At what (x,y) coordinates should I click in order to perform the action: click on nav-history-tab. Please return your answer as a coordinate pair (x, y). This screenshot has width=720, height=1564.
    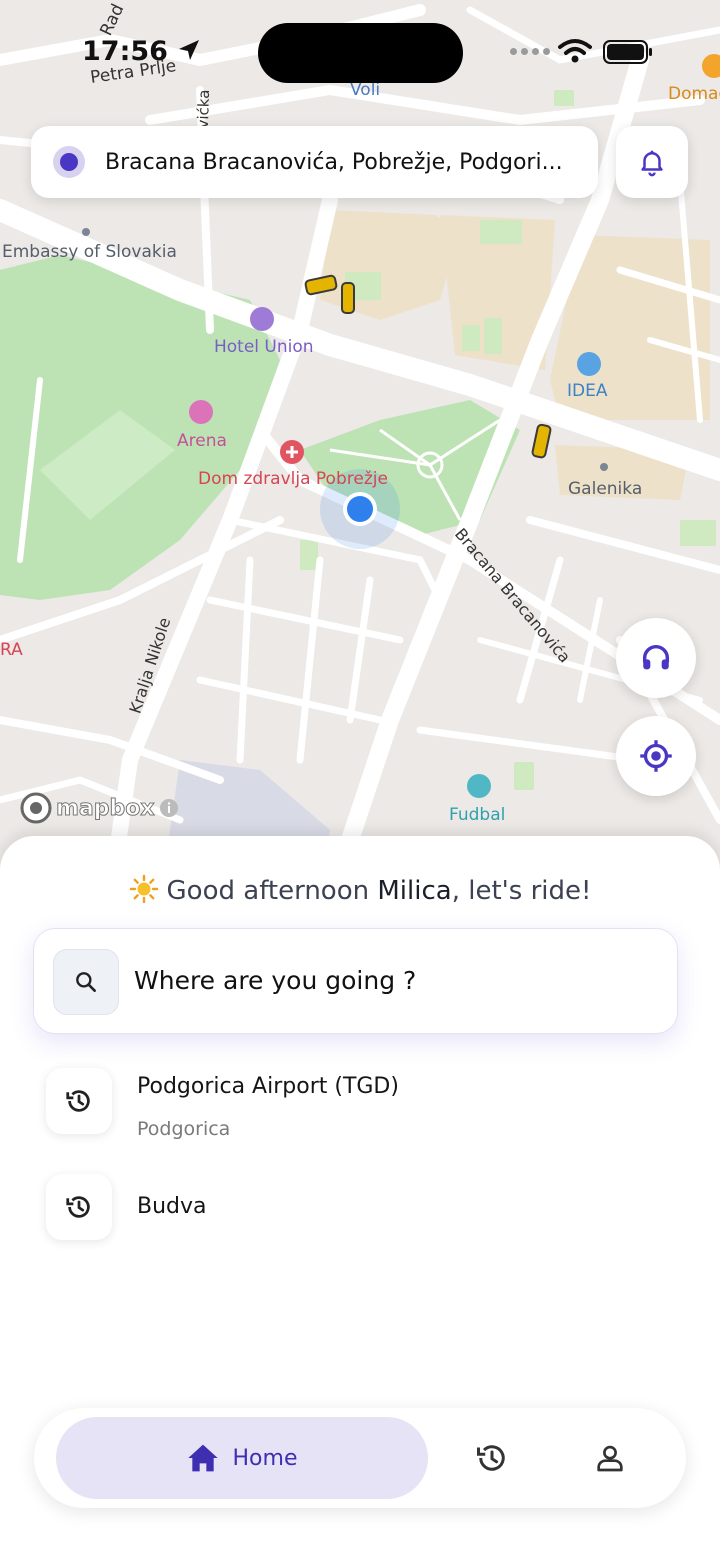
    Looking at the image, I should click on (492, 1458).